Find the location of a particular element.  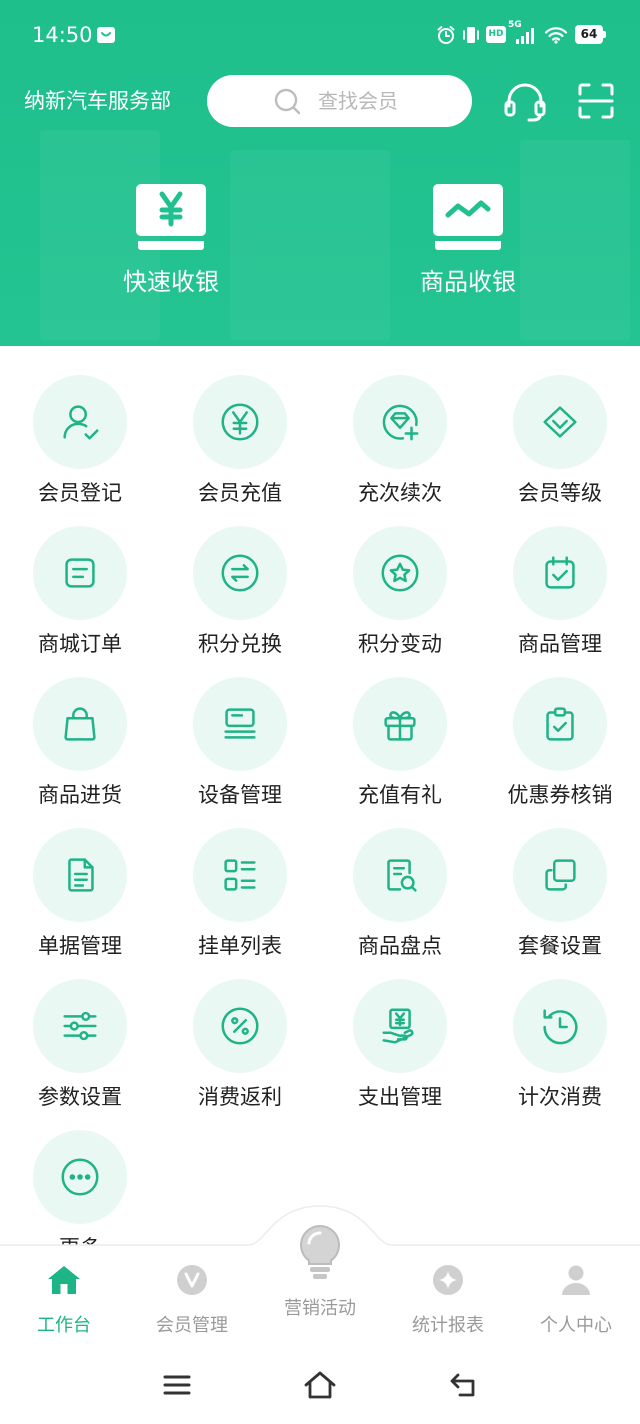

wifi-icon is located at coordinates (556, 35).